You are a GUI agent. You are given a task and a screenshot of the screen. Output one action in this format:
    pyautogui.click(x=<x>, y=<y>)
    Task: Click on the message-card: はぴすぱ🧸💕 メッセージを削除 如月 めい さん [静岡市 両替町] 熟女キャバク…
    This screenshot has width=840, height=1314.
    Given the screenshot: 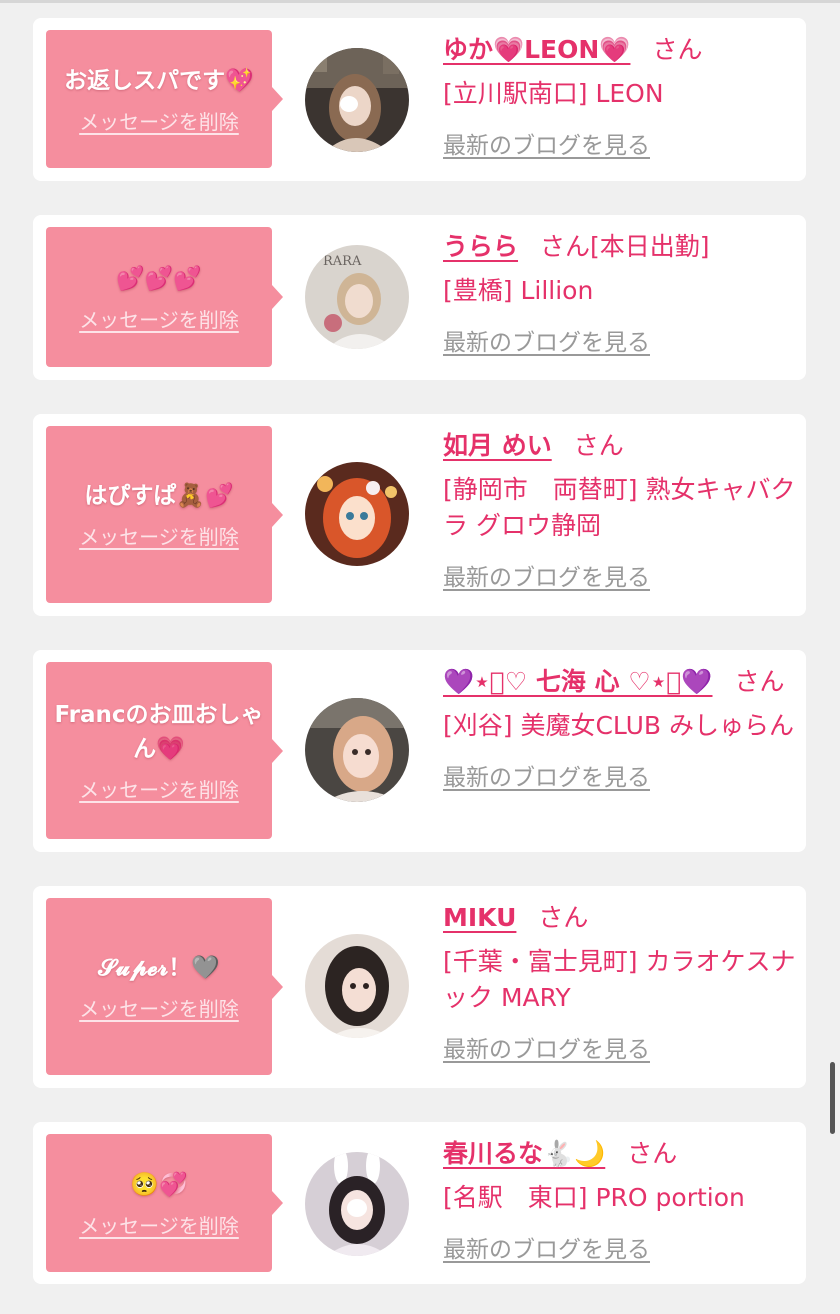 What is the action you would take?
    pyautogui.click(x=419, y=515)
    